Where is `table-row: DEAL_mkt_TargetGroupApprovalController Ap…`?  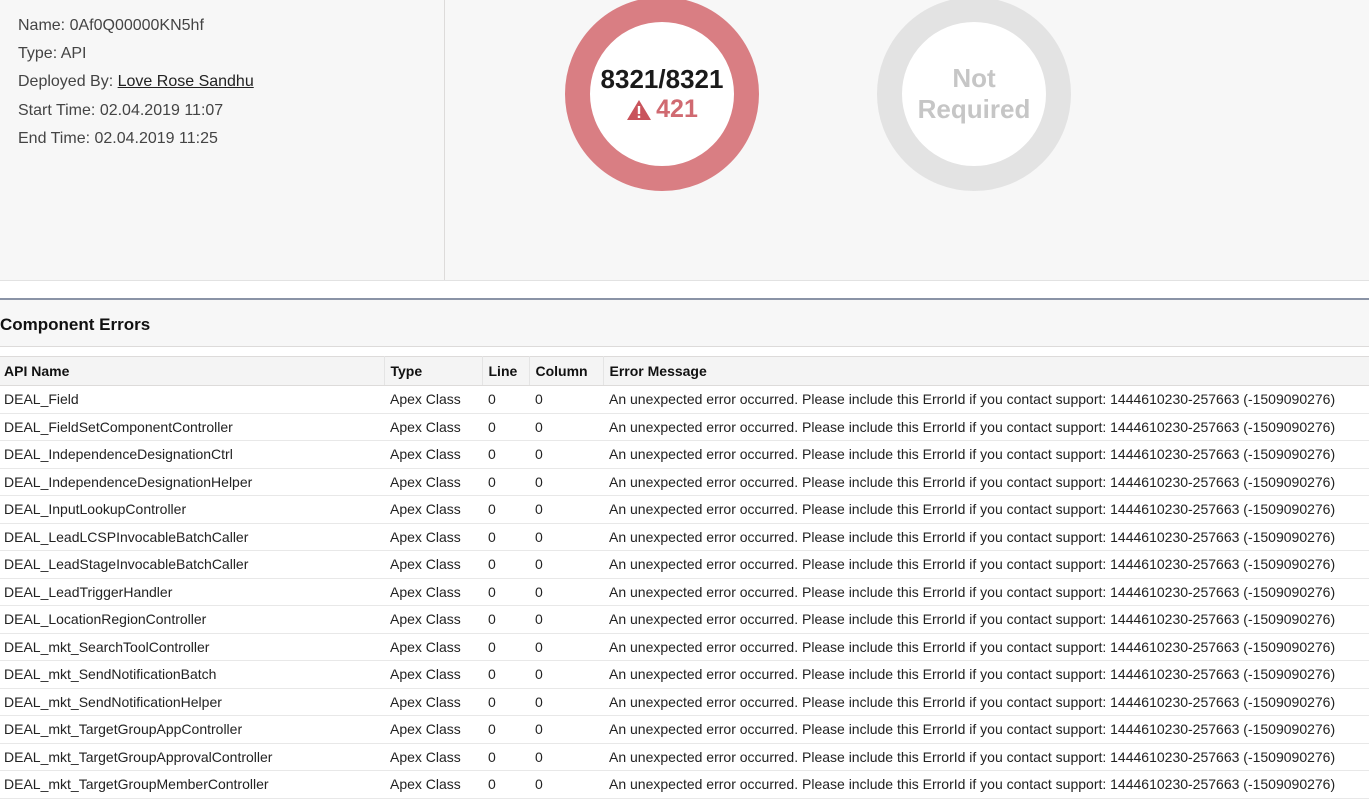 table-row: DEAL_mkt_TargetGroupApprovalController Ap… is located at coordinates (684, 757).